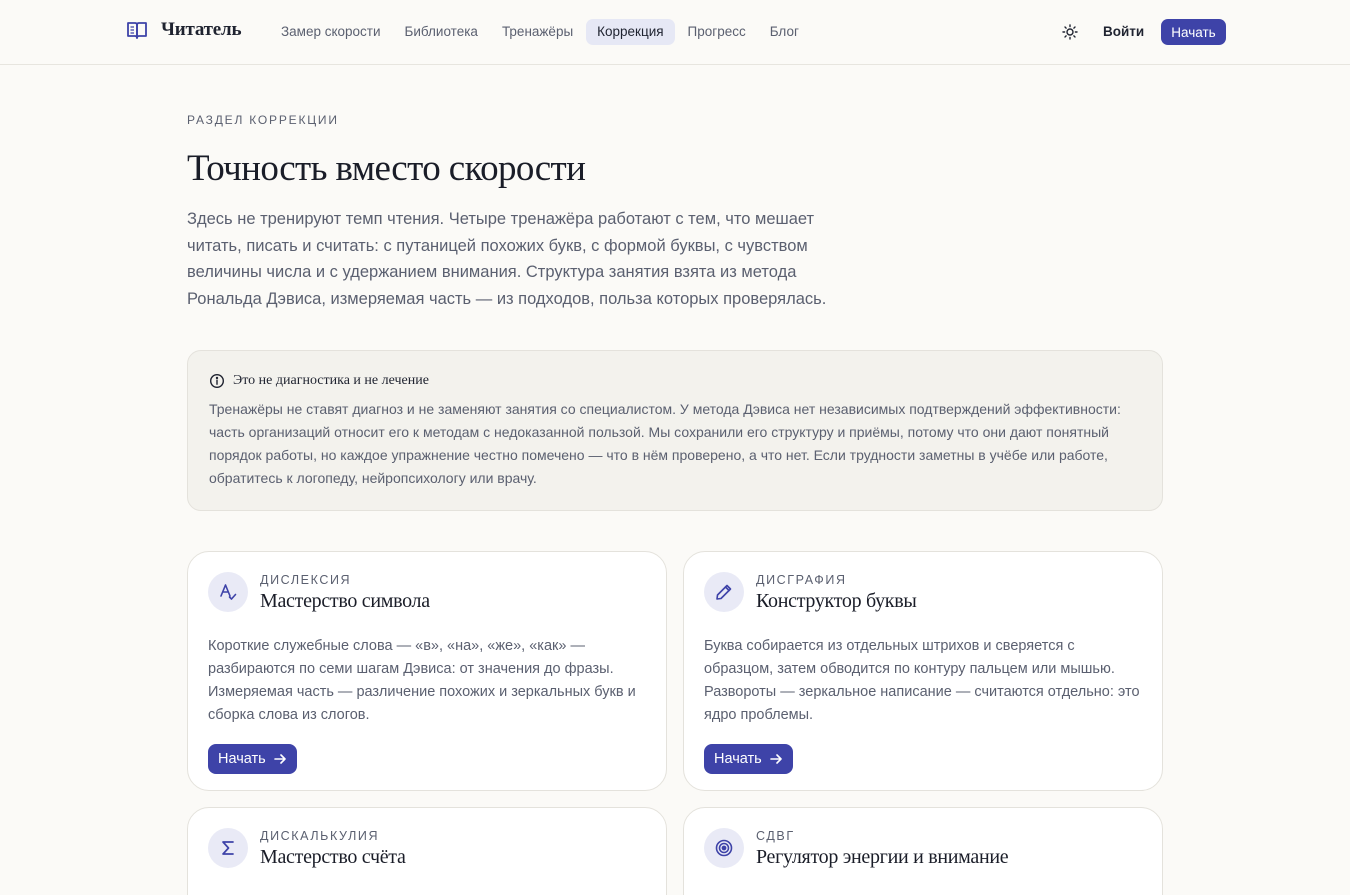 This screenshot has height=895, width=1350. I want to click on letter-check-icon, so click(228, 592).